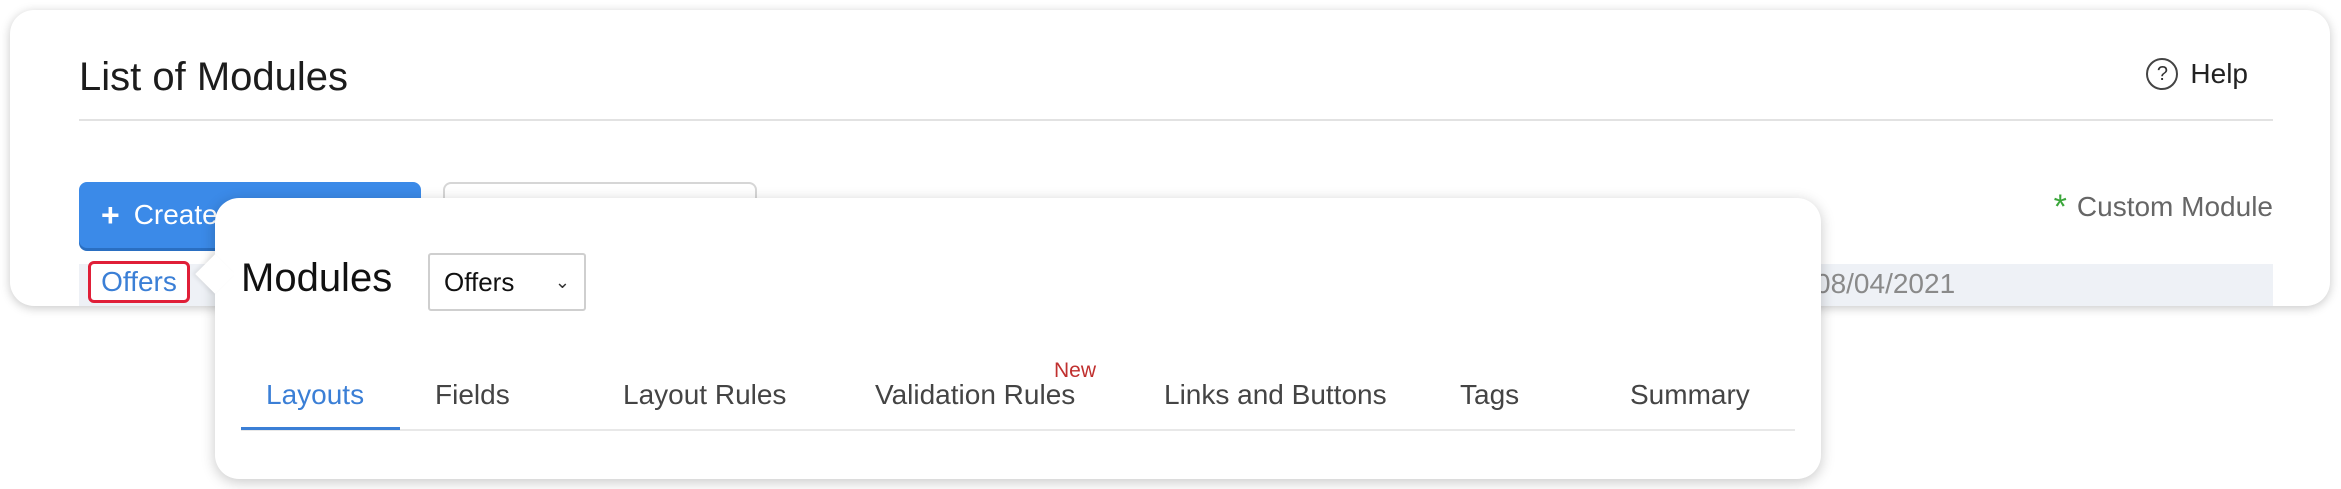 The width and height of the screenshot is (2341, 489). I want to click on page-title: List of Modules, so click(214, 77).